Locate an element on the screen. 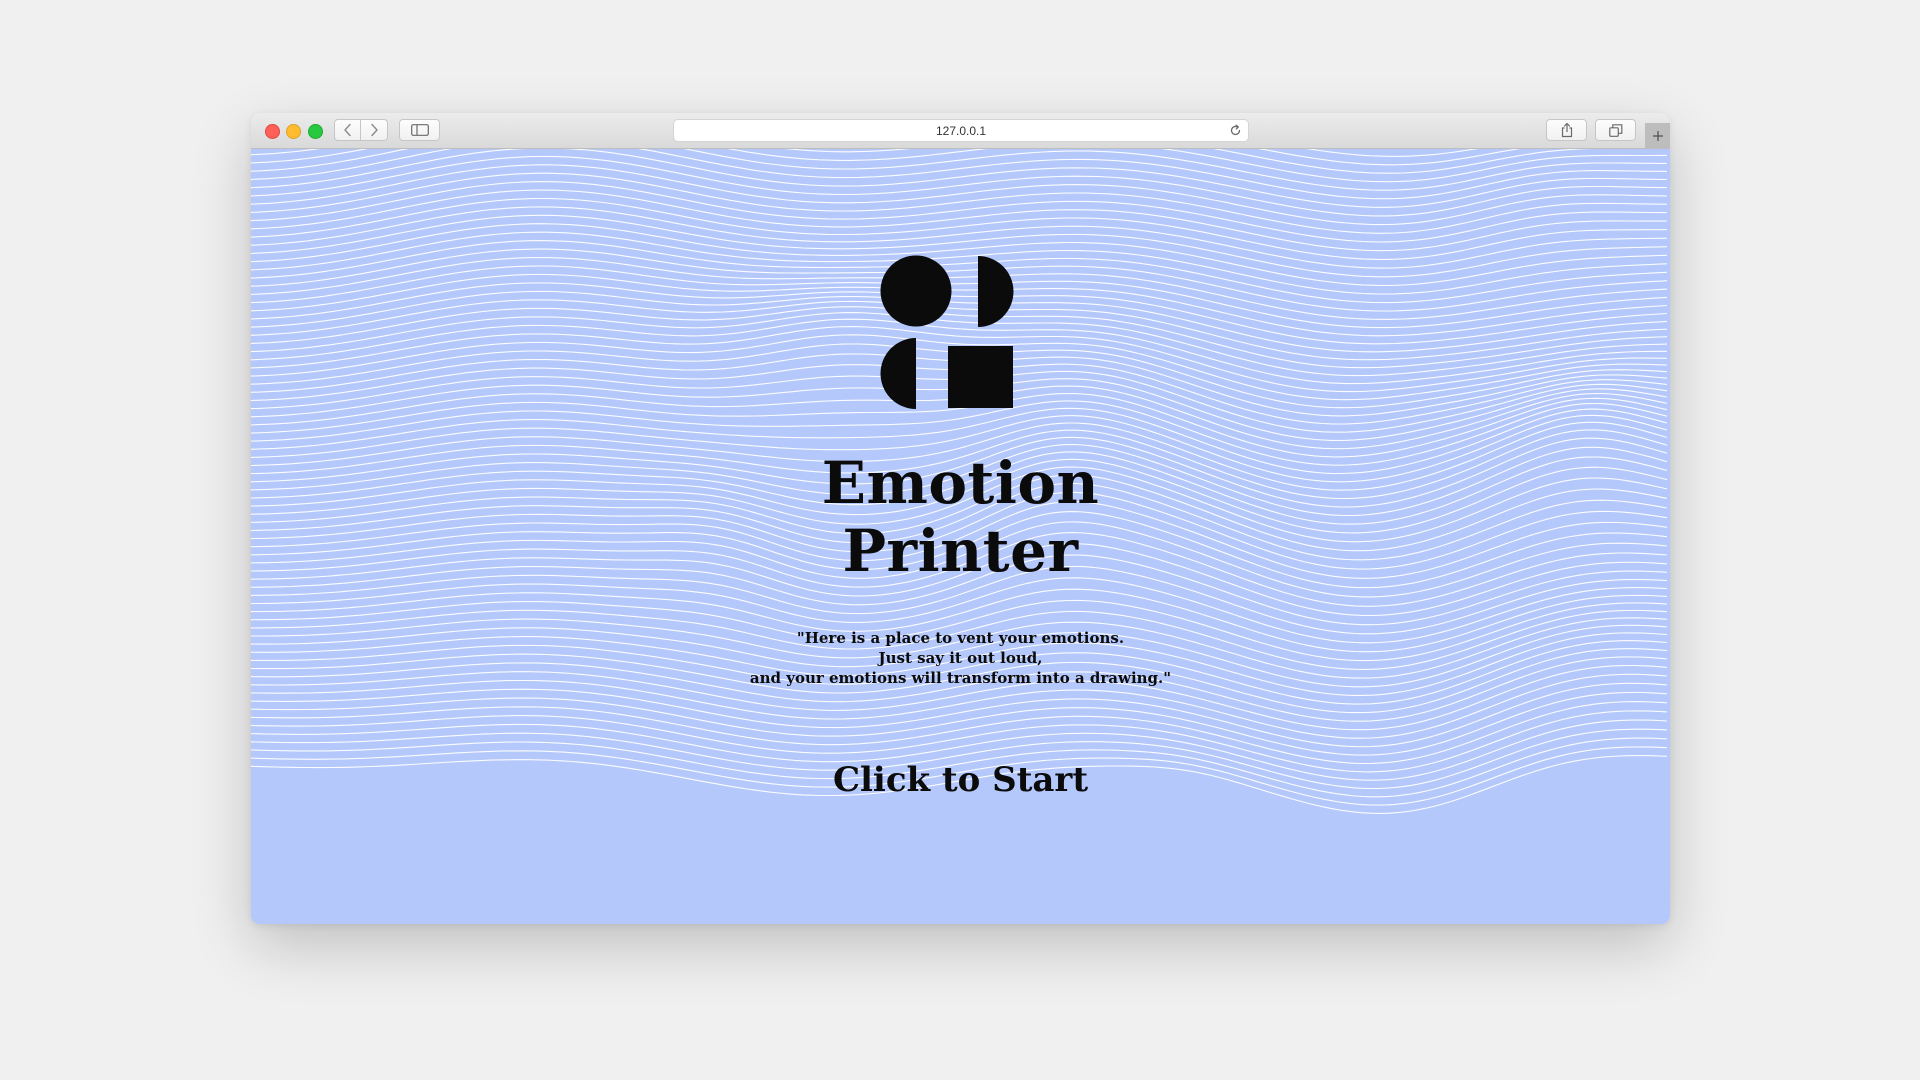 The width and height of the screenshot is (1920, 1080). new-tab-button is located at coordinates (1657, 136).